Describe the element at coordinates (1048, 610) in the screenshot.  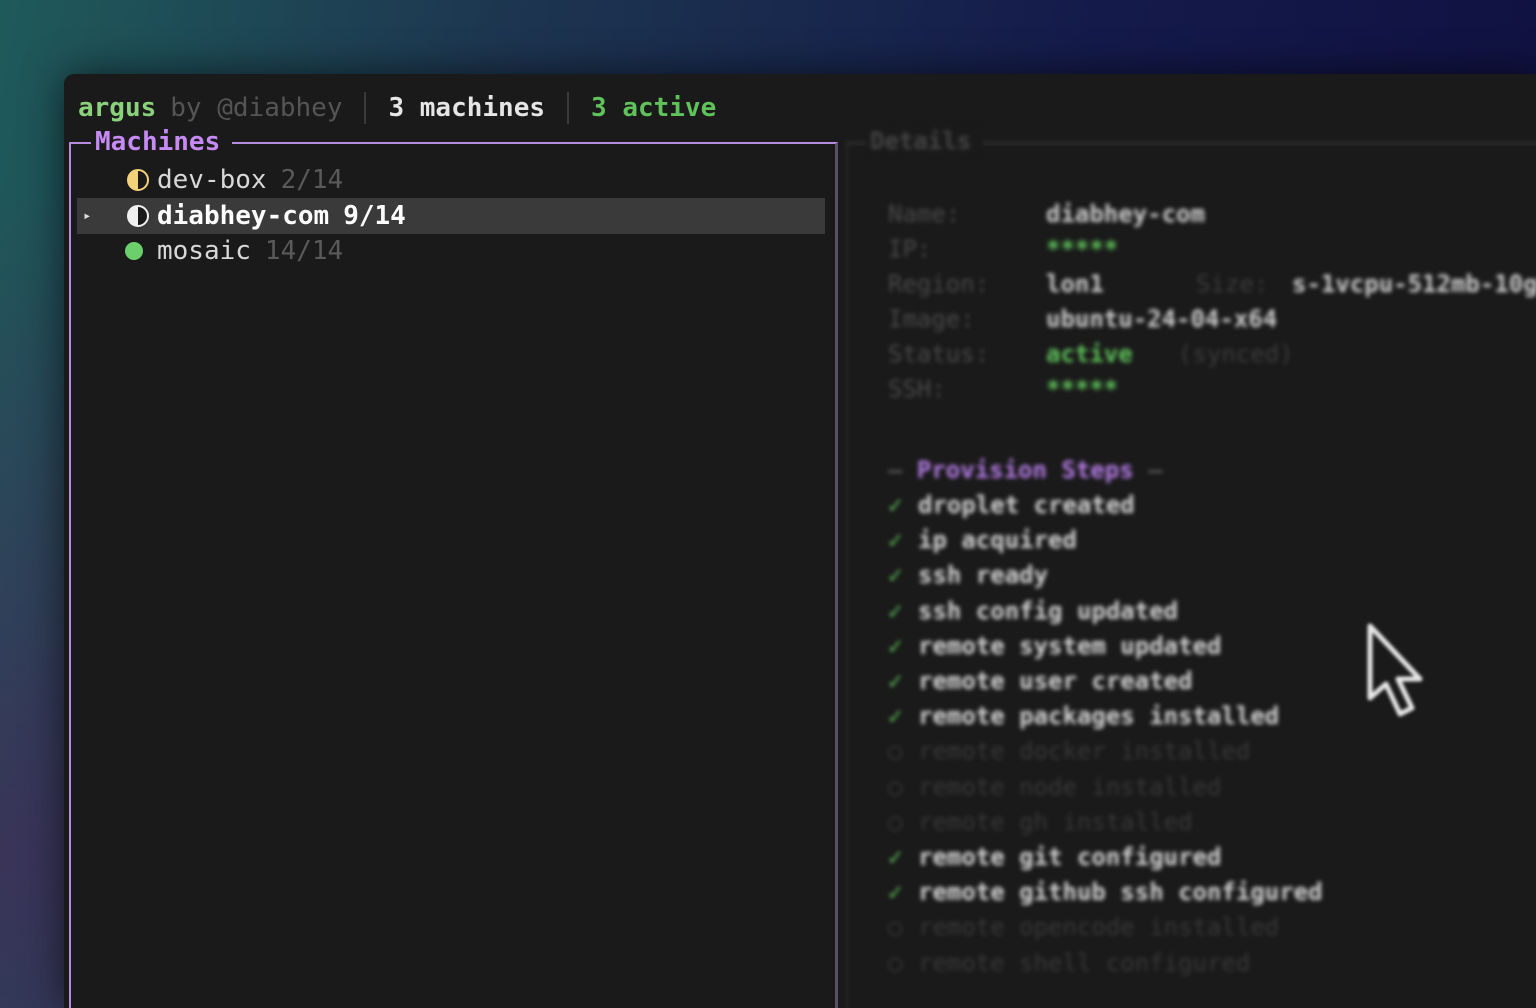
I see `provision-step-label: ssh config updated` at that location.